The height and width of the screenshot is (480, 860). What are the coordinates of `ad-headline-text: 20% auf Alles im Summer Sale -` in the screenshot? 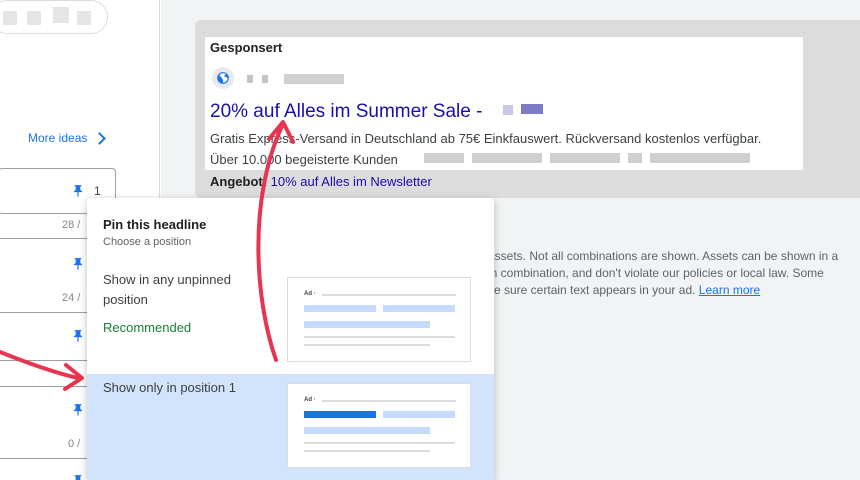 It's located at (346, 111).